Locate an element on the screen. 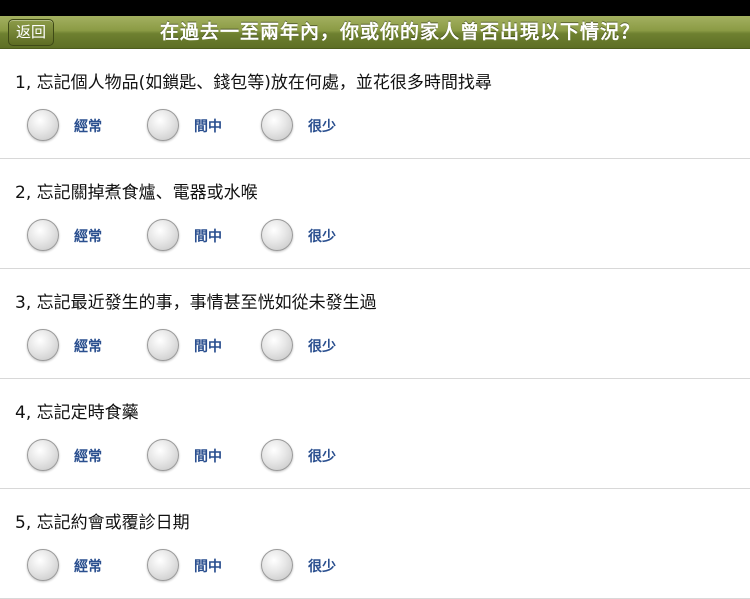 The height and width of the screenshot is (599, 750). question-text: 2, 忘記關掉煮食爐、電器或水喉 is located at coordinates (136, 193).